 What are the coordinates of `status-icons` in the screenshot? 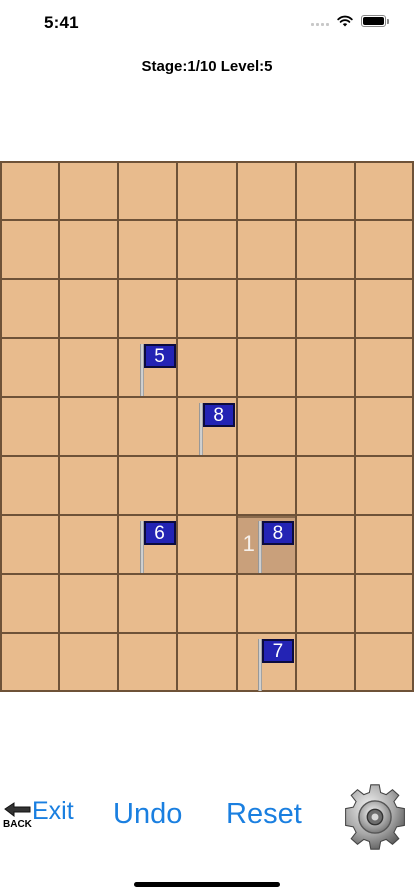 It's located at (350, 21).